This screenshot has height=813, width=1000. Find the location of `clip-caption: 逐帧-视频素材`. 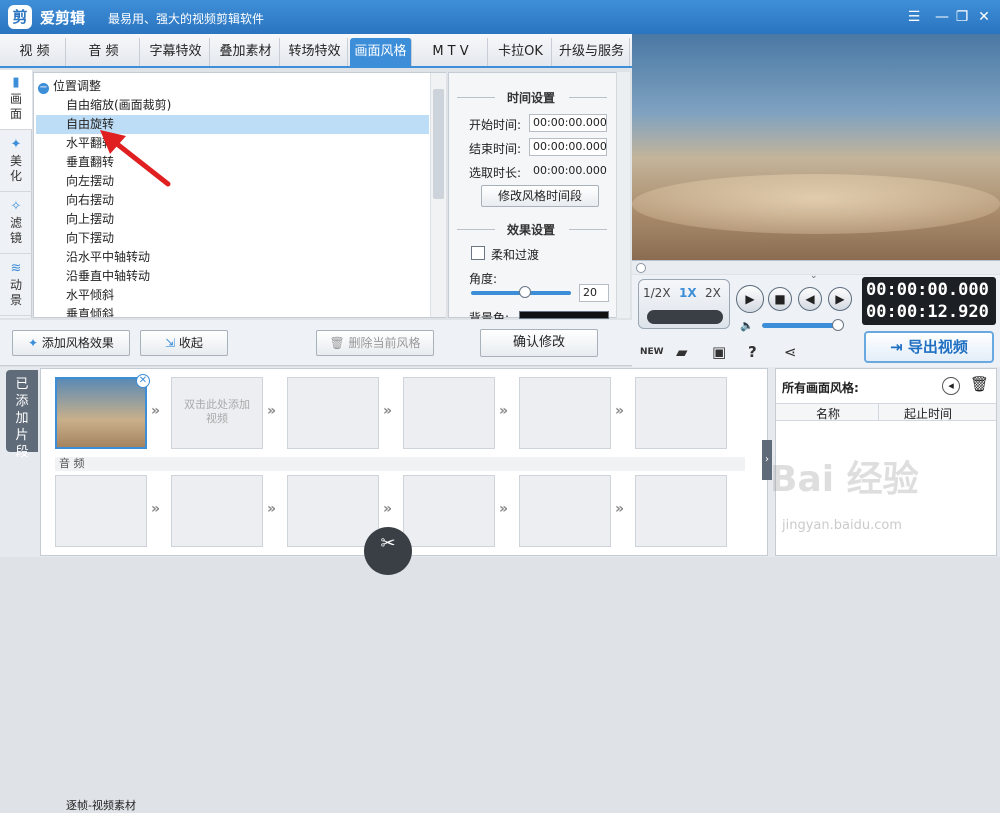

clip-caption: 逐帧-视频素材 is located at coordinates (101, 805).